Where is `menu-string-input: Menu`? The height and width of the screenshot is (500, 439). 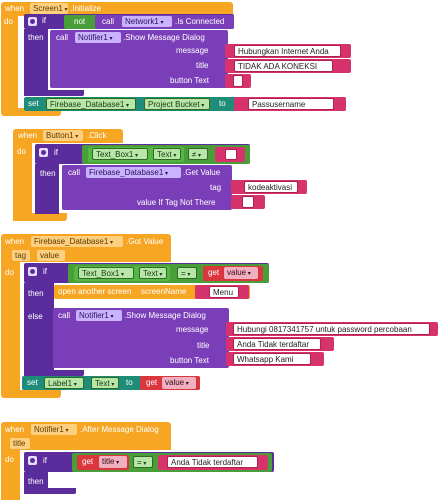 menu-string-input: Menu is located at coordinates (224, 292).